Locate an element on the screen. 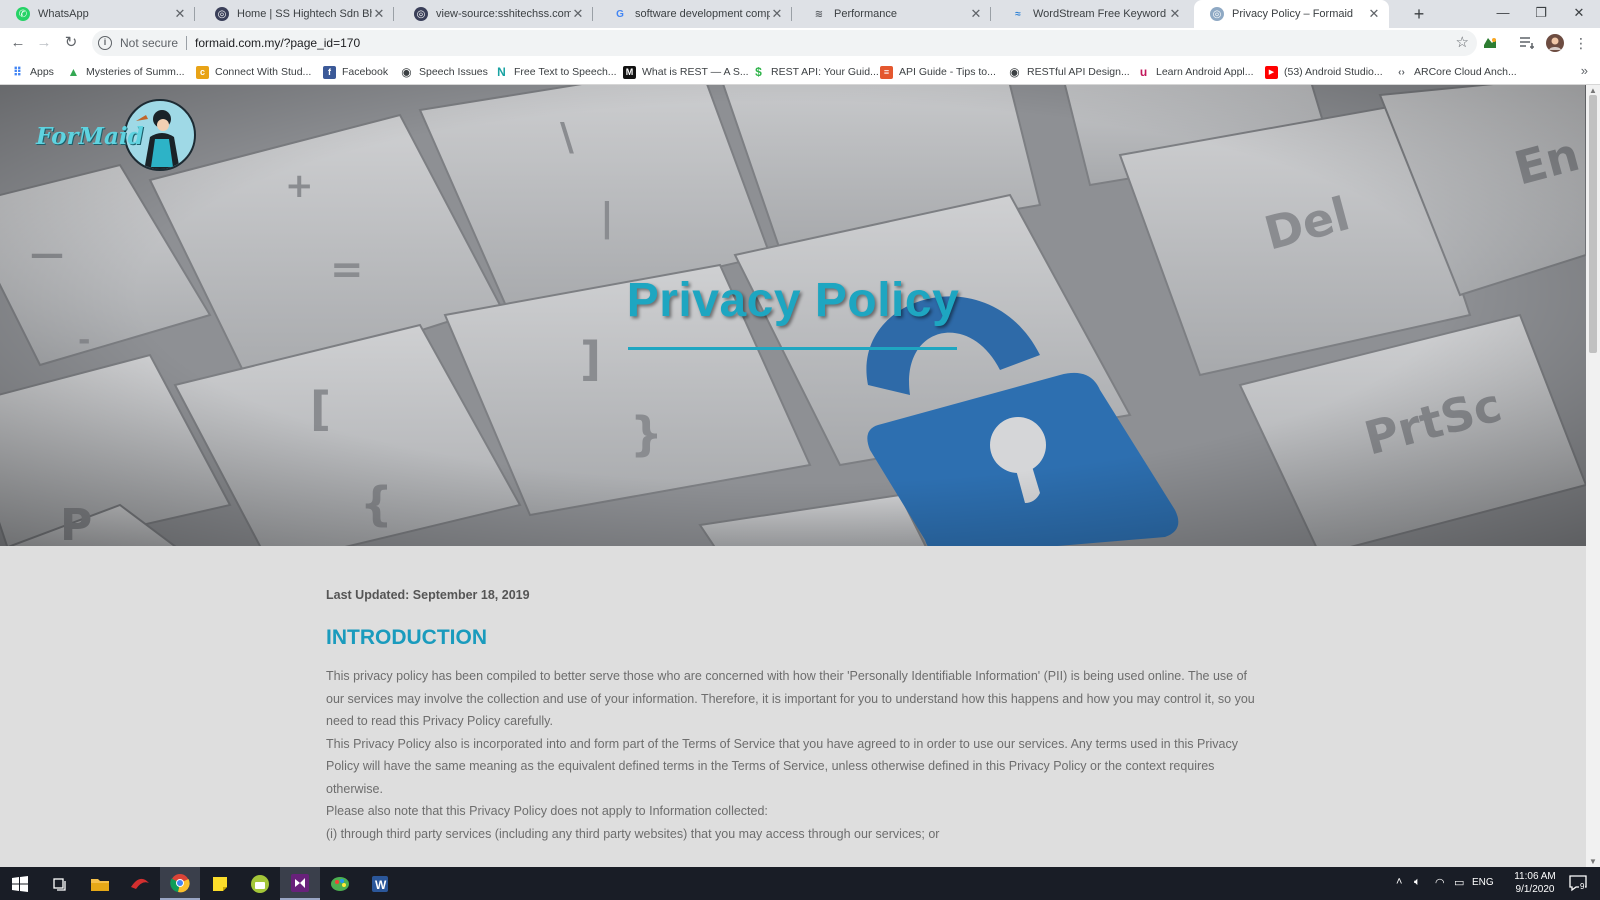  scroll-down-arrow-icon: ▼ is located at coordinates (1593, 861).